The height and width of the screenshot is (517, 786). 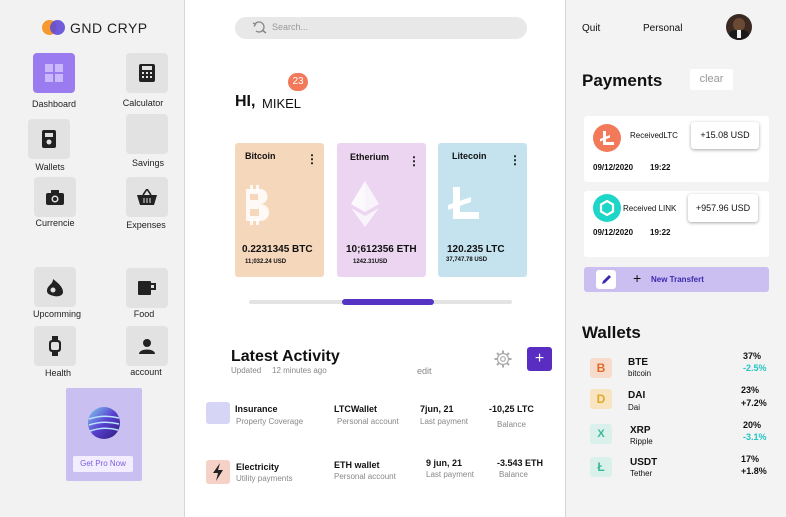 I want to click on wallets-title: Wallets, so click(x=611, y=332).